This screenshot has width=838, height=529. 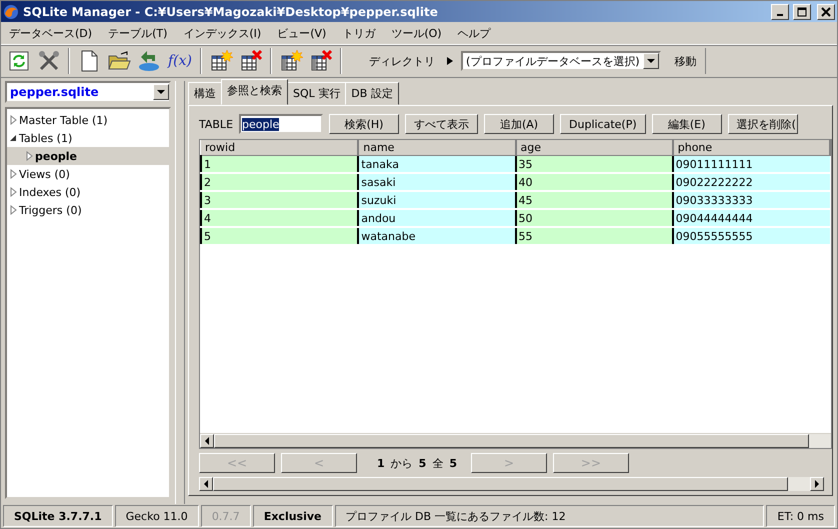 What do you see at coordinates (88, 138) in the screenshot?
I see `tree-item: Tables (1)` at bounding box center [88, 138].